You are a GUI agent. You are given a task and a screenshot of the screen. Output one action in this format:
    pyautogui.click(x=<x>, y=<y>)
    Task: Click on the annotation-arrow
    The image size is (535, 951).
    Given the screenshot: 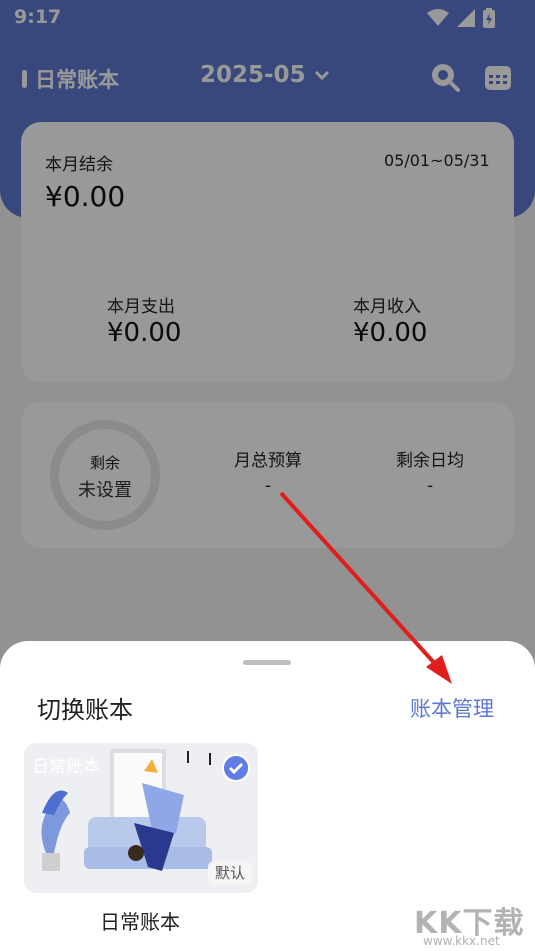 What is the action you would take?
    pyautogui.click(x=365, y=587)
    